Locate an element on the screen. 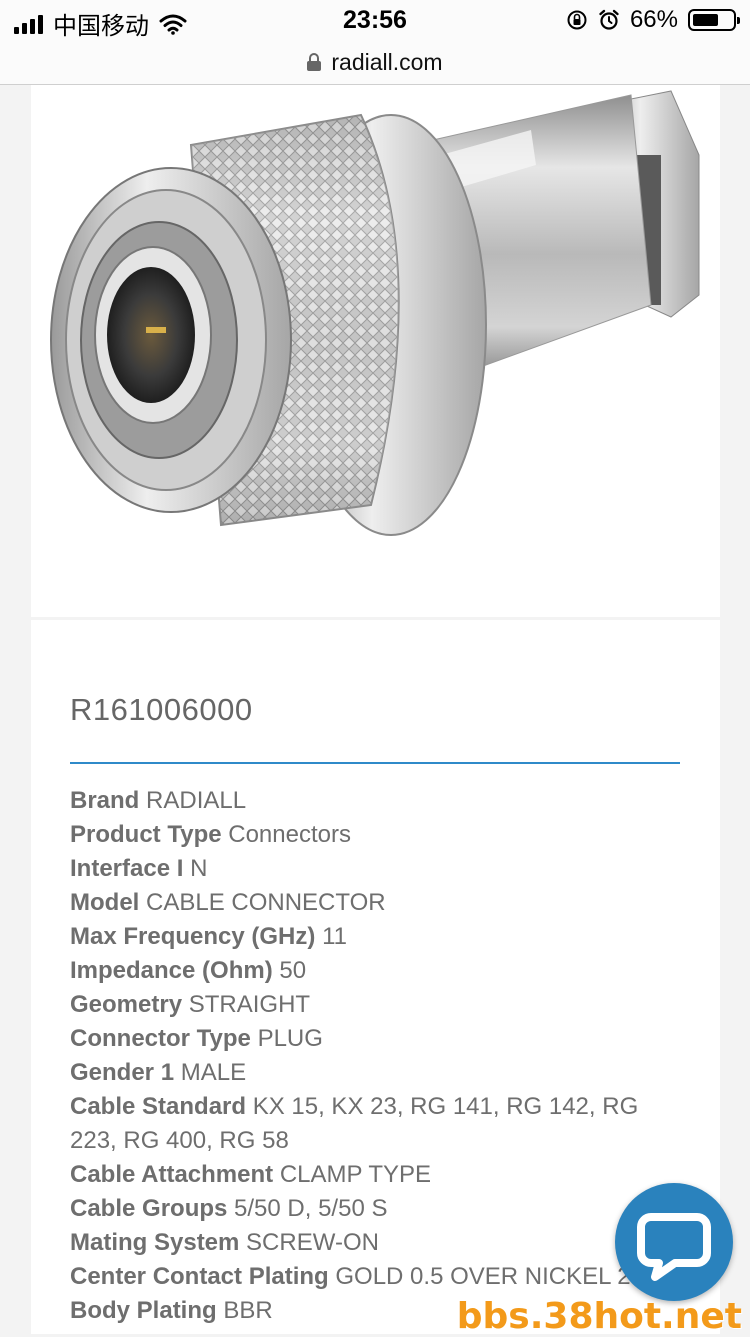 The width and height of the screenshot is (750, 1337). battery-fill is located at coordinates (705, 20).